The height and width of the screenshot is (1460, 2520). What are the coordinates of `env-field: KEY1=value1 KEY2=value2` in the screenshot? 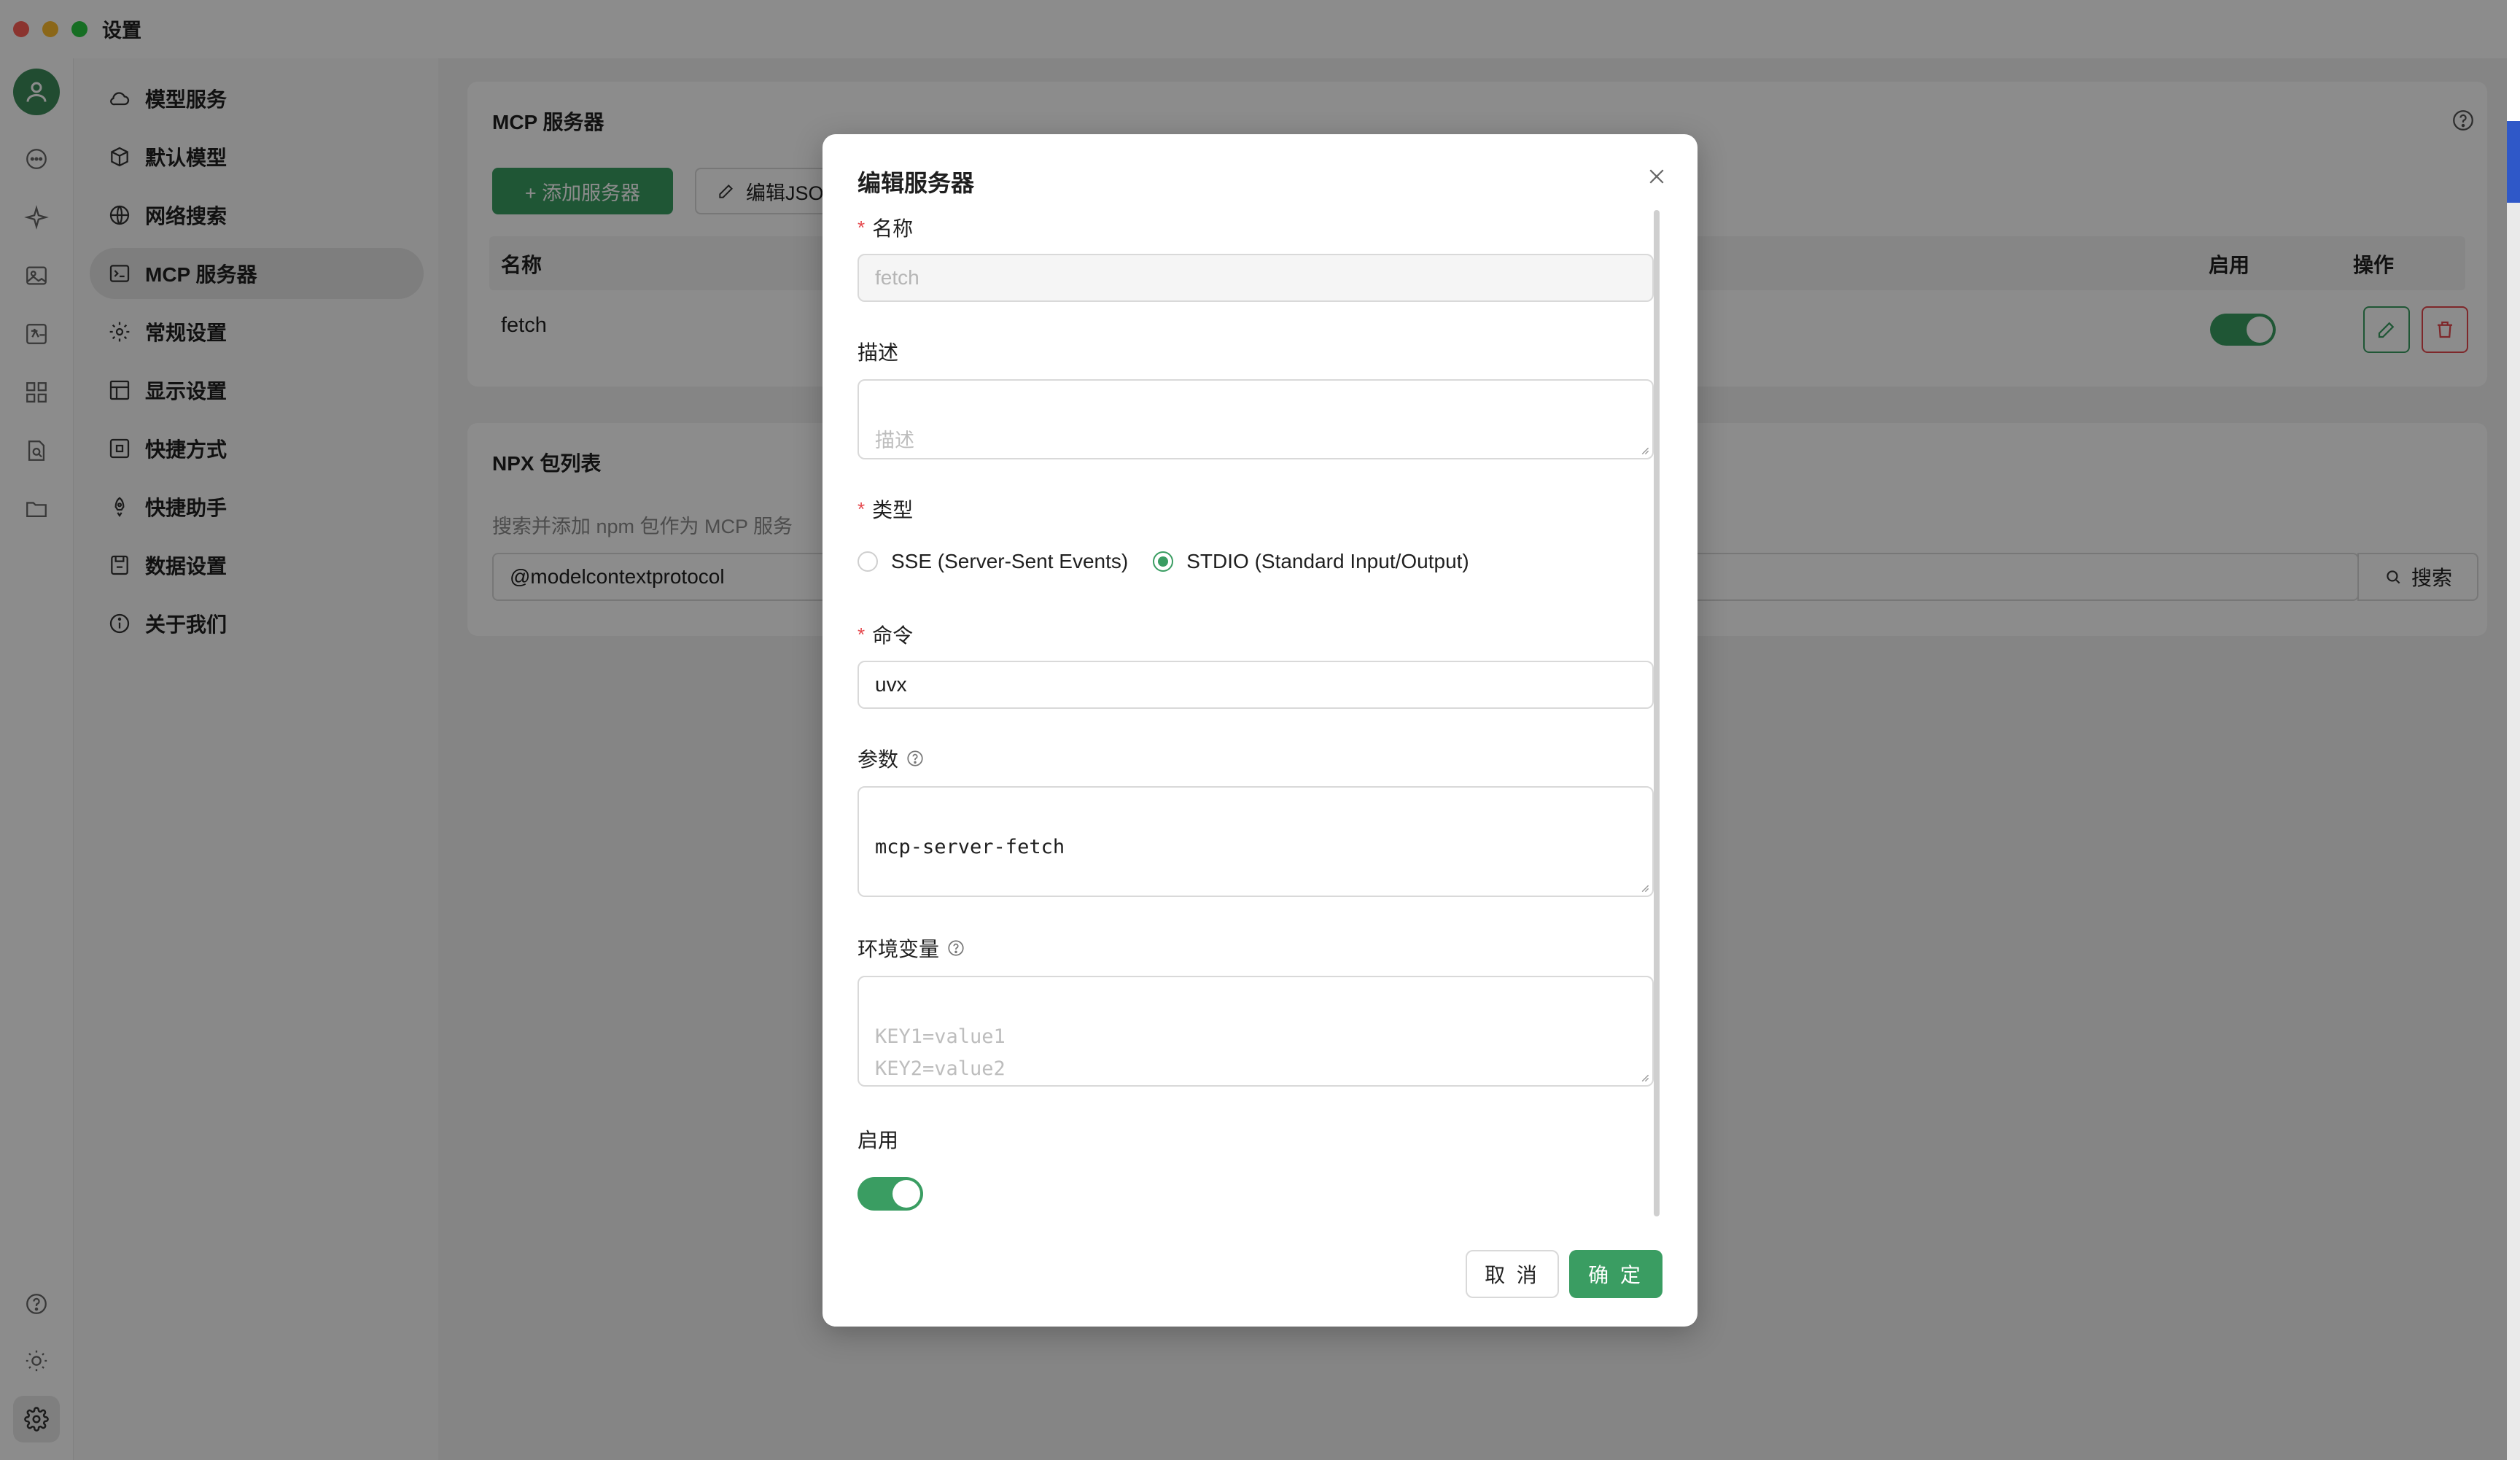 It's located at (1256, 1031).